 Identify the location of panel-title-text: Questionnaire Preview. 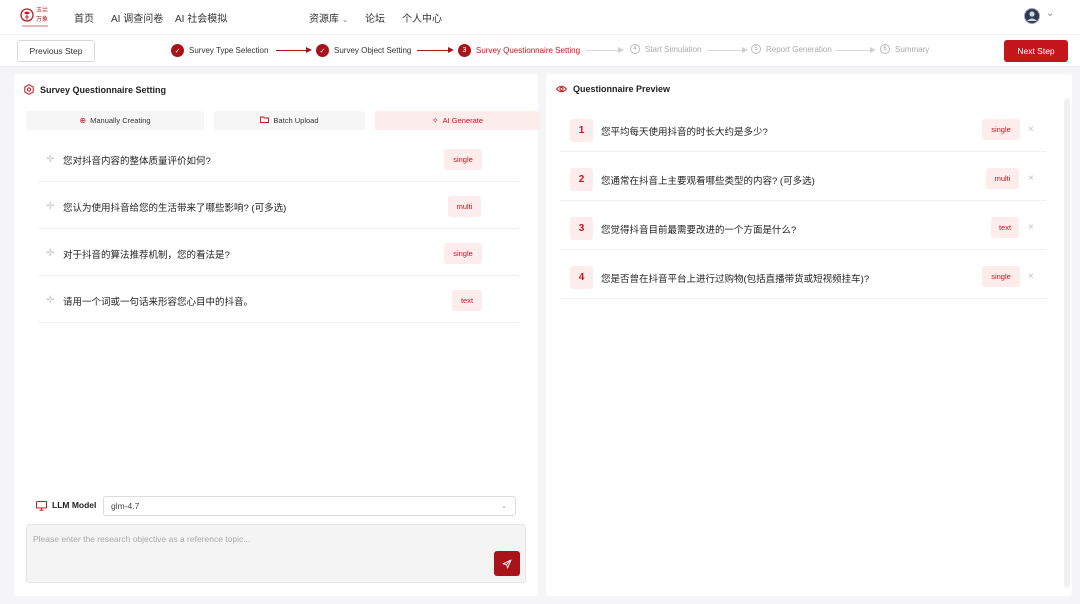
(622, 89).